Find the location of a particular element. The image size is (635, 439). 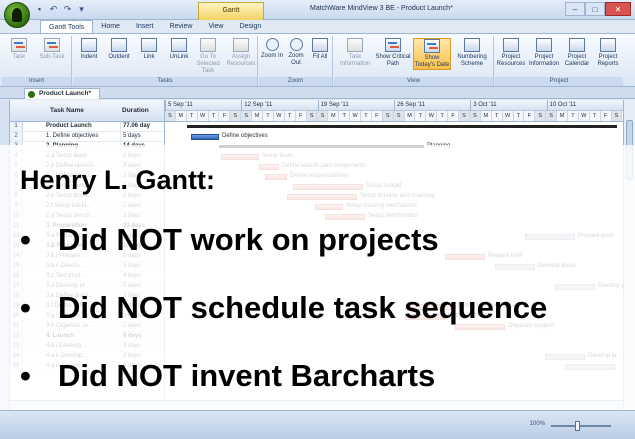

app-logo-icon is located at coordinates (17, 15).